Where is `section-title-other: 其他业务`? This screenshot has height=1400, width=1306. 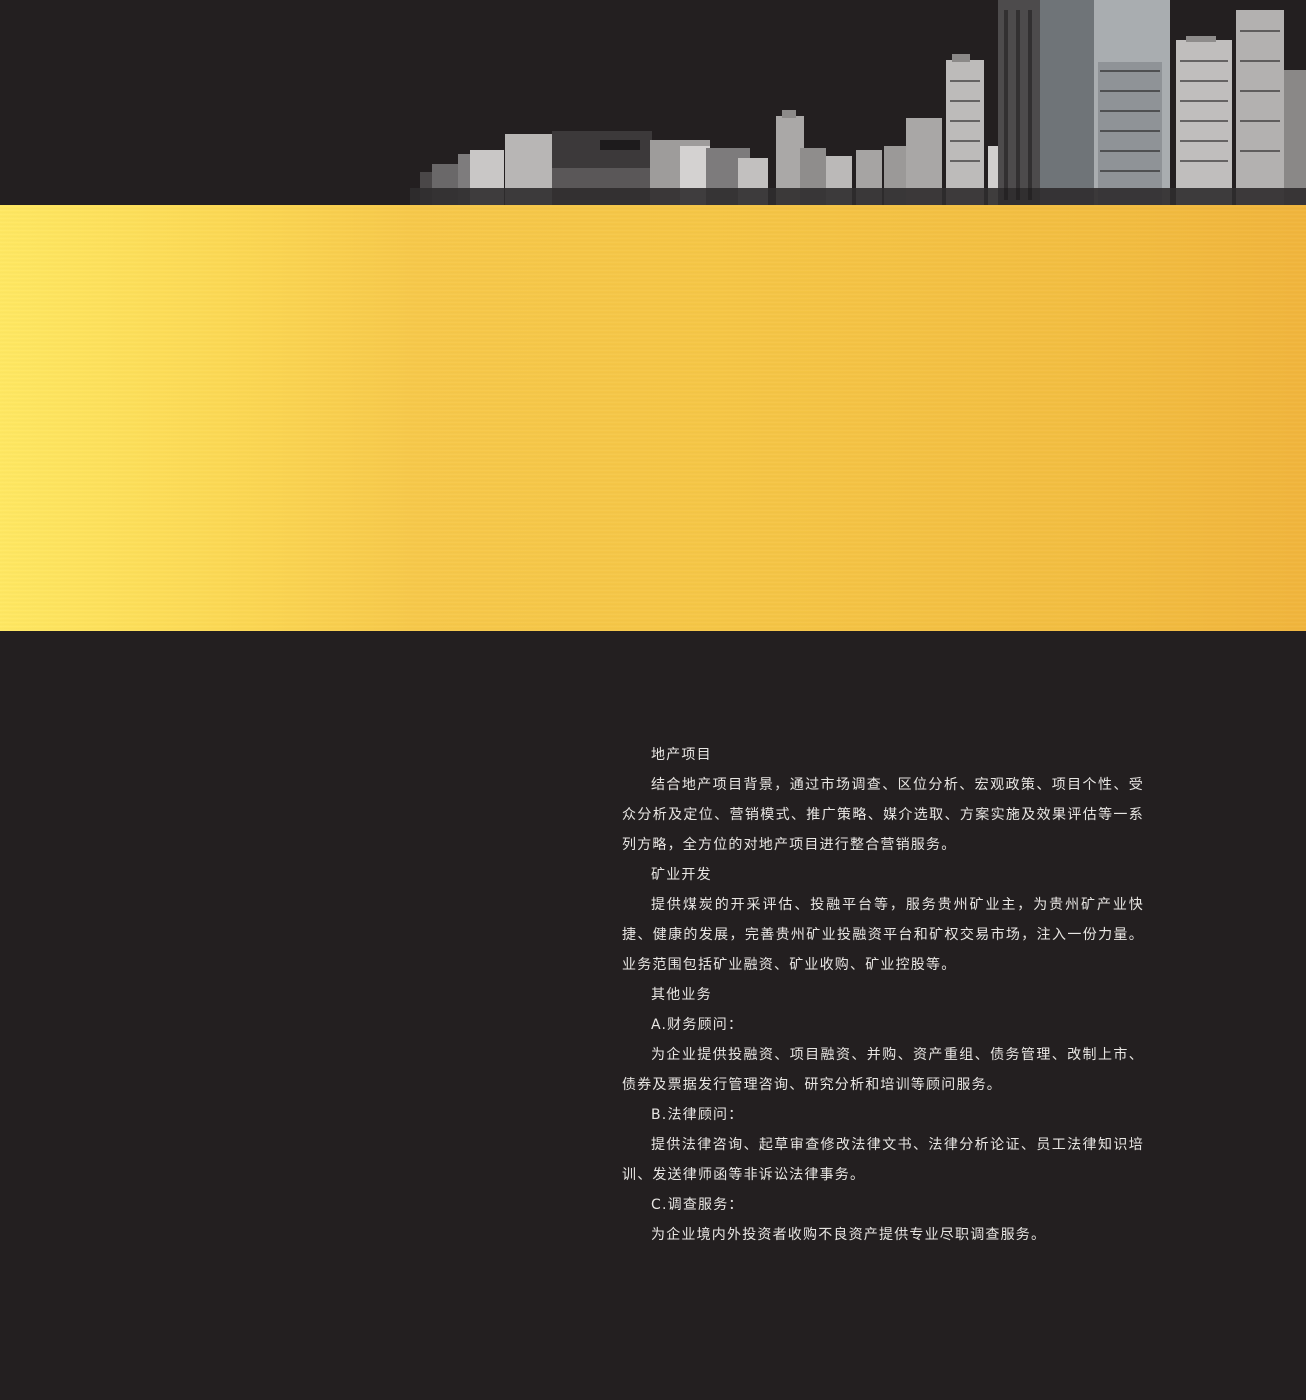 section-title-other: 其他业务 is located at coordinates (681, 995).